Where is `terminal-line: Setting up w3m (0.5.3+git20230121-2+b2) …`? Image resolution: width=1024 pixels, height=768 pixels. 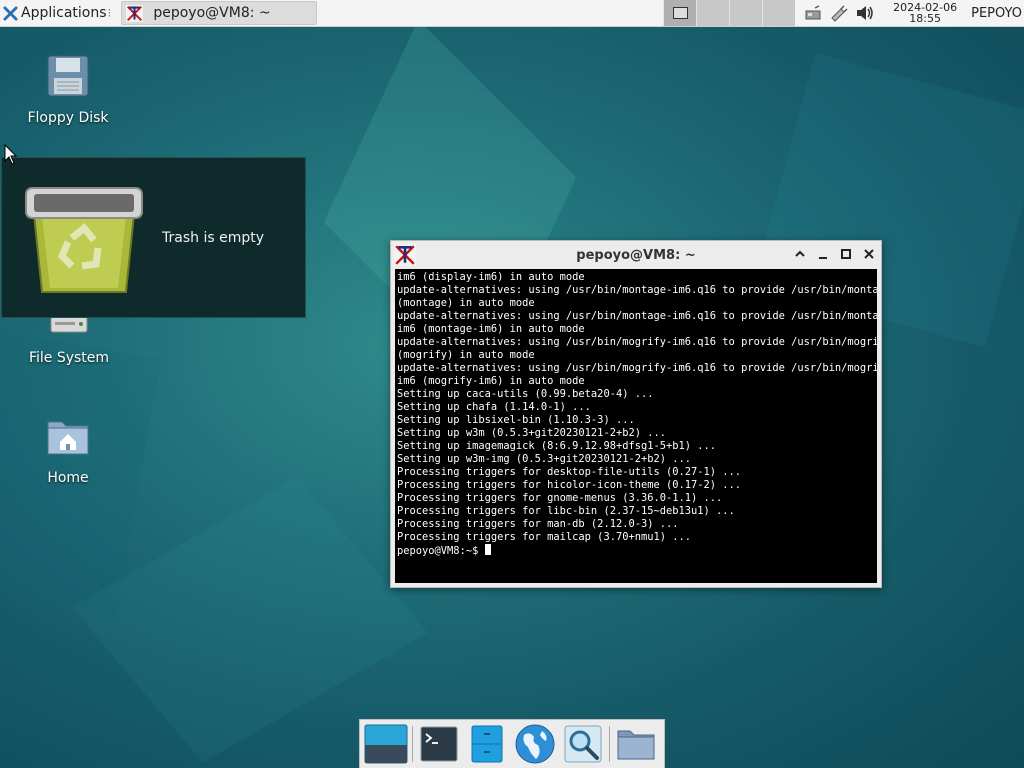
terminal-line: Setting up w3m (0.5.3+git20230121-2+b2) … is located at coordinates (531, 433).